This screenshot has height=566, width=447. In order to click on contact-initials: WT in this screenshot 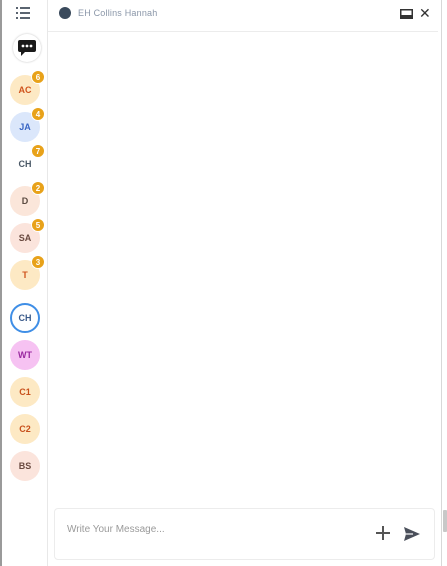, I will do `click(25, 355)`.